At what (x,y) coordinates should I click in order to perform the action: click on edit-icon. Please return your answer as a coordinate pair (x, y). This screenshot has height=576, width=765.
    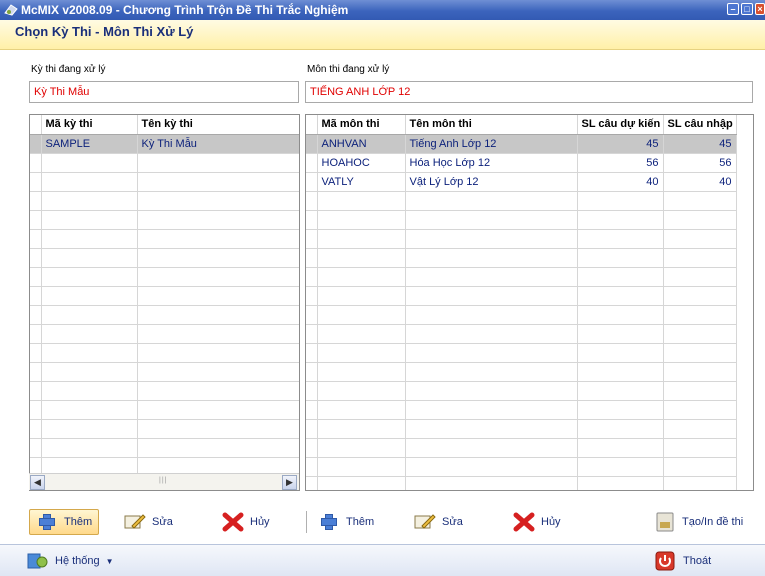
    Looking at the image, I should click on (135, 521).